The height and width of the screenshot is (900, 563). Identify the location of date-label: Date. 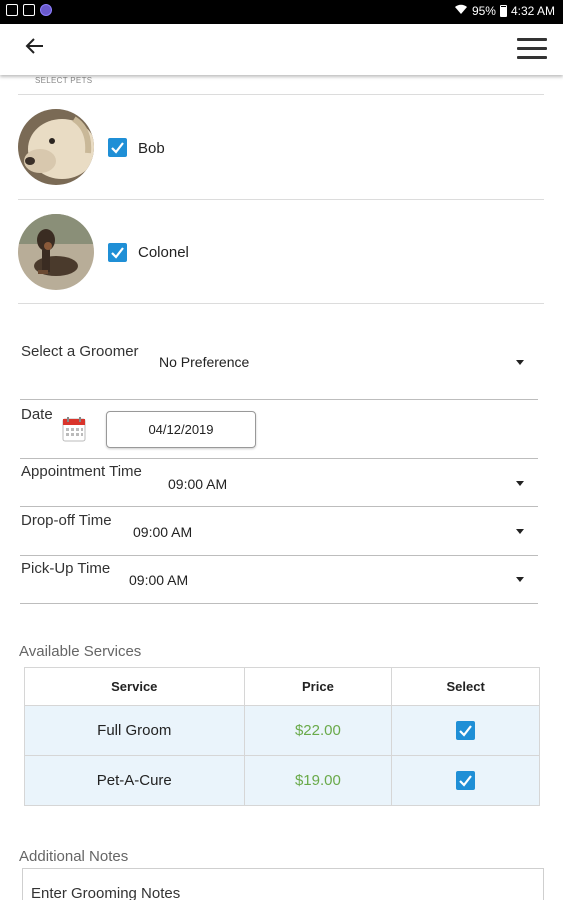
(37, 414).